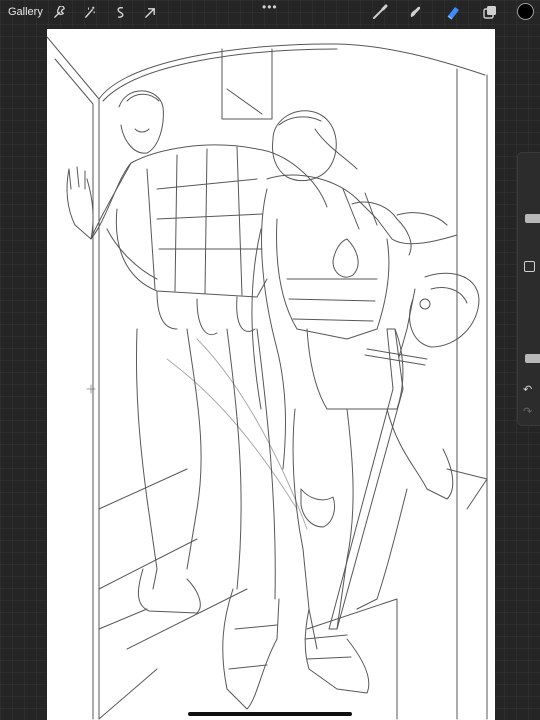  Describe the element at coordinates (150, 12) in the screenshot. I see `transform-arrow-icon` at that location.